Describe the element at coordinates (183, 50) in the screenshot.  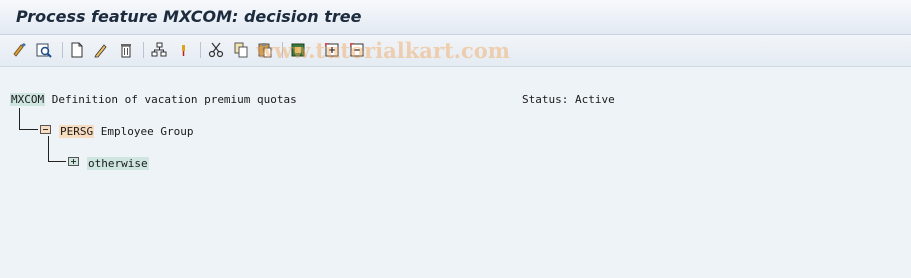
I see `pin-icon` at that location.